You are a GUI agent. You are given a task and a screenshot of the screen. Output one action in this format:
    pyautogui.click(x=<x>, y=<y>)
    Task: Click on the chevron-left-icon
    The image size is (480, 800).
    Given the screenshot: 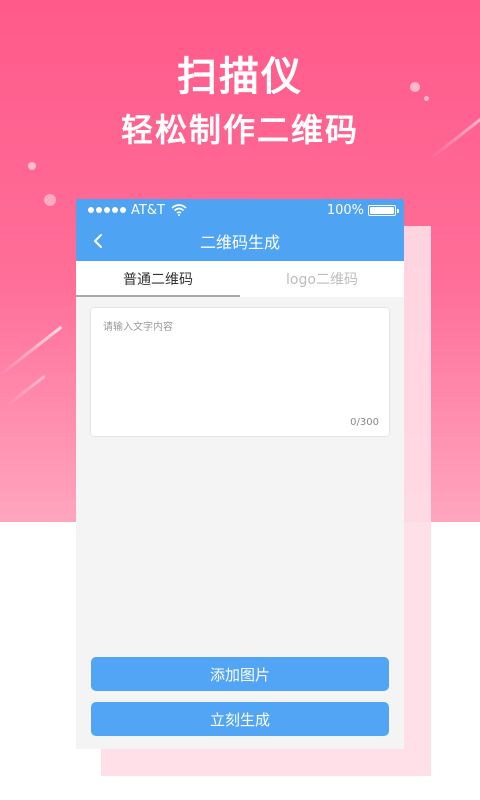 What is the action you would take?
    pyautogui.click(x=98, y=241)
    